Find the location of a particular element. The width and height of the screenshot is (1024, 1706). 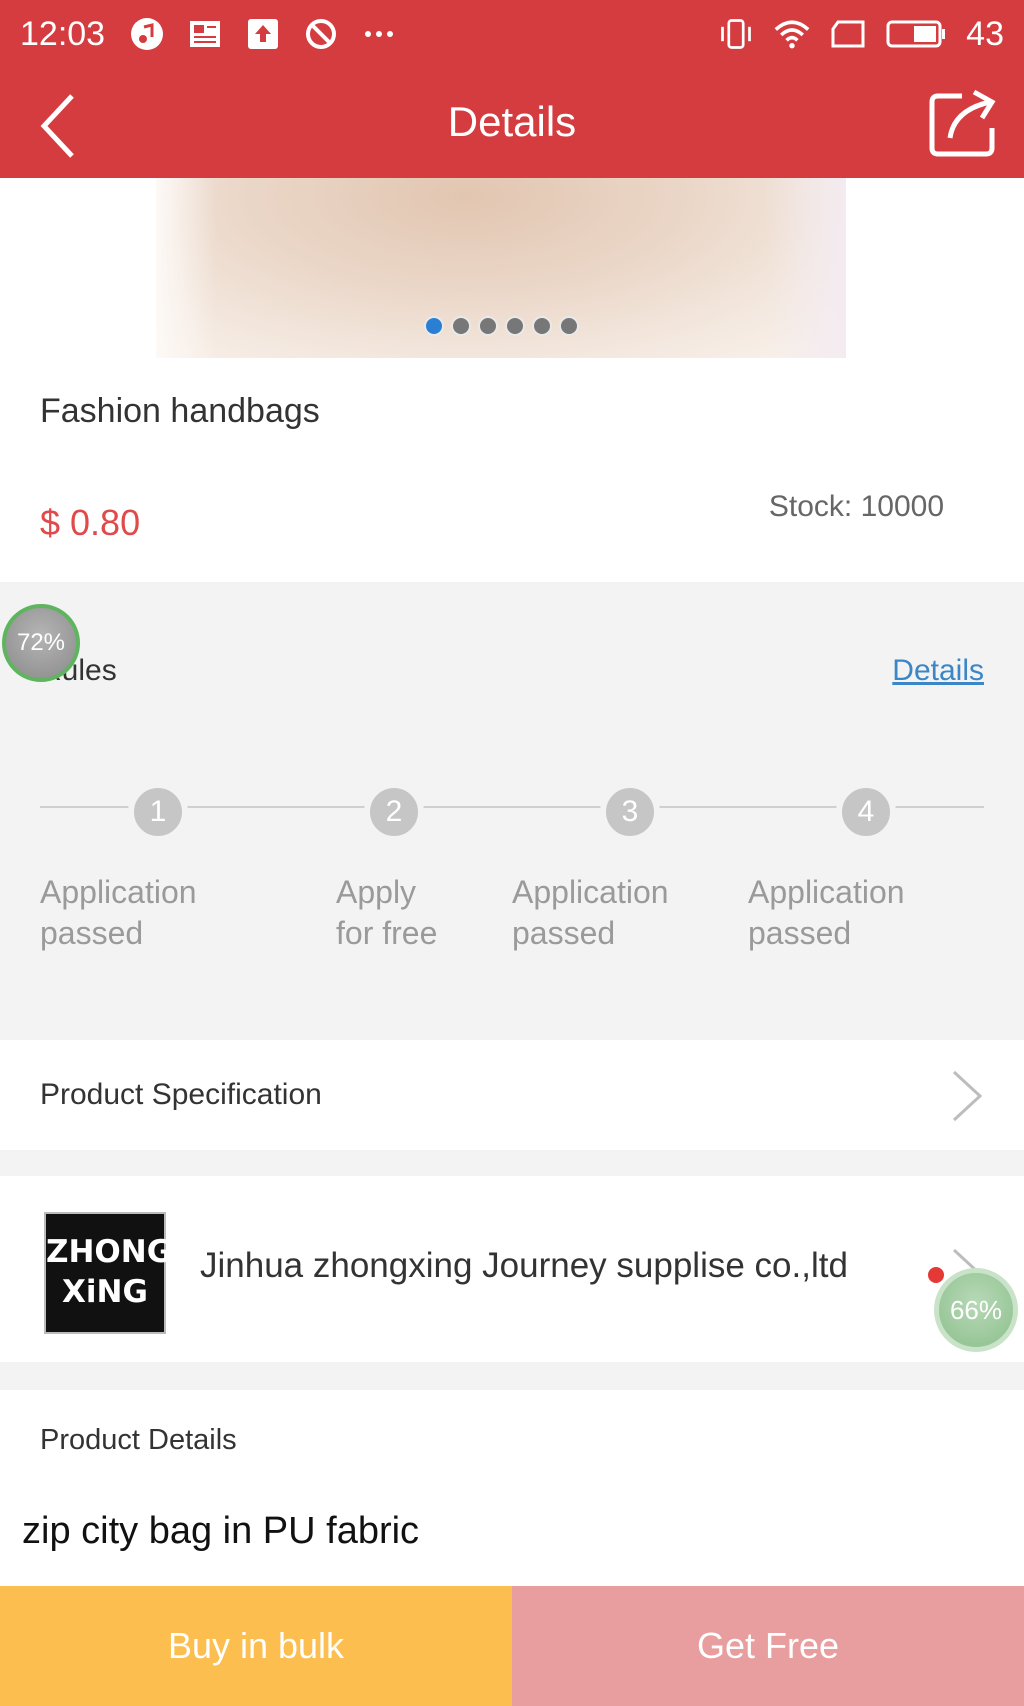

step-number: 1 is located at coordinates (158, 812).